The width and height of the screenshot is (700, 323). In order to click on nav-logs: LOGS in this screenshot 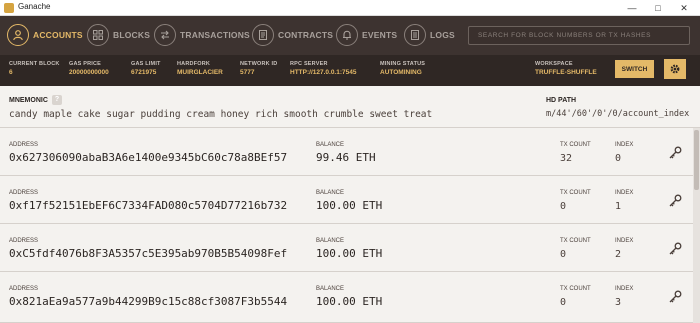, I will do `click(429, 35)`.